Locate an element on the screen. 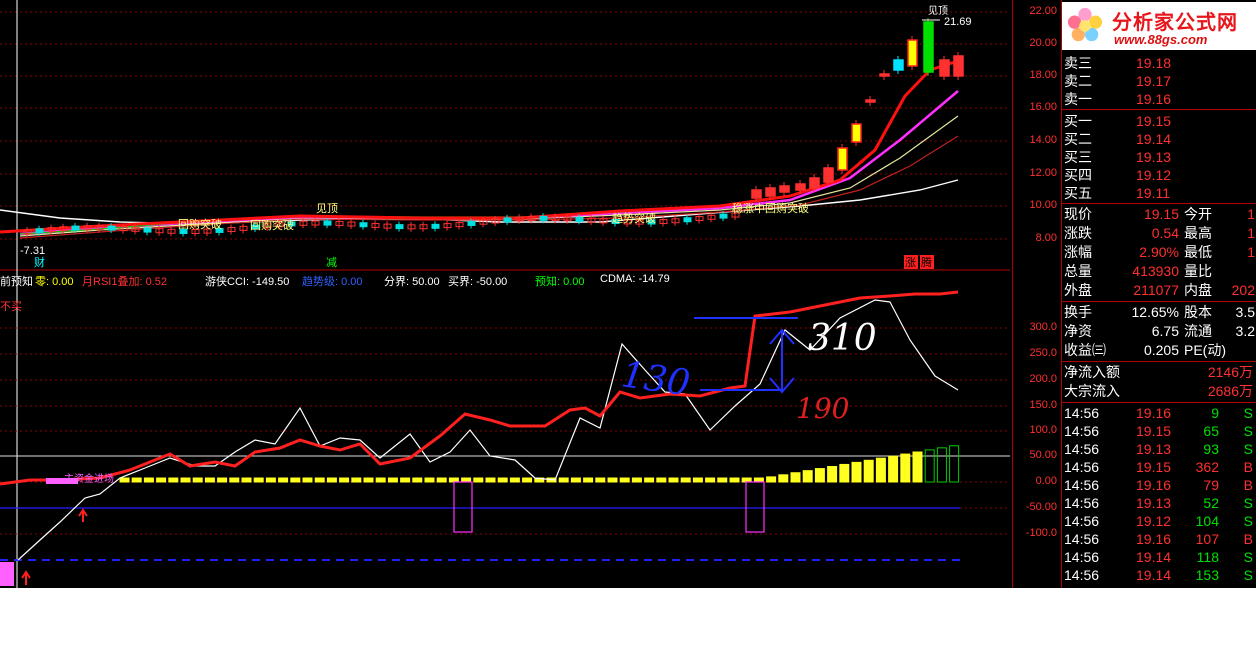 The image size is (1256, 648). handwriting-a: 130 is located at coordinates (656, 379).